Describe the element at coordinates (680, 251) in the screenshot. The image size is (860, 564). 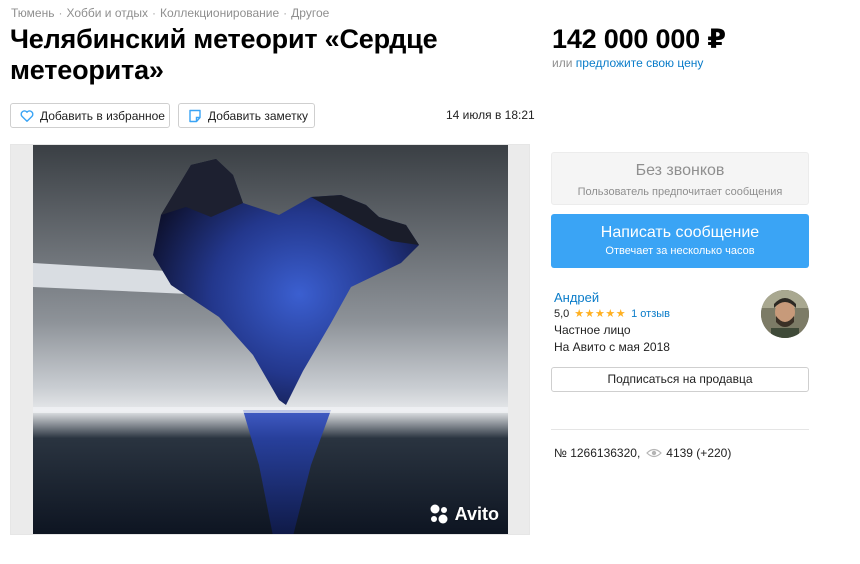
I see `send-message-subtitle: Отвечает за несколько часов` at that location.